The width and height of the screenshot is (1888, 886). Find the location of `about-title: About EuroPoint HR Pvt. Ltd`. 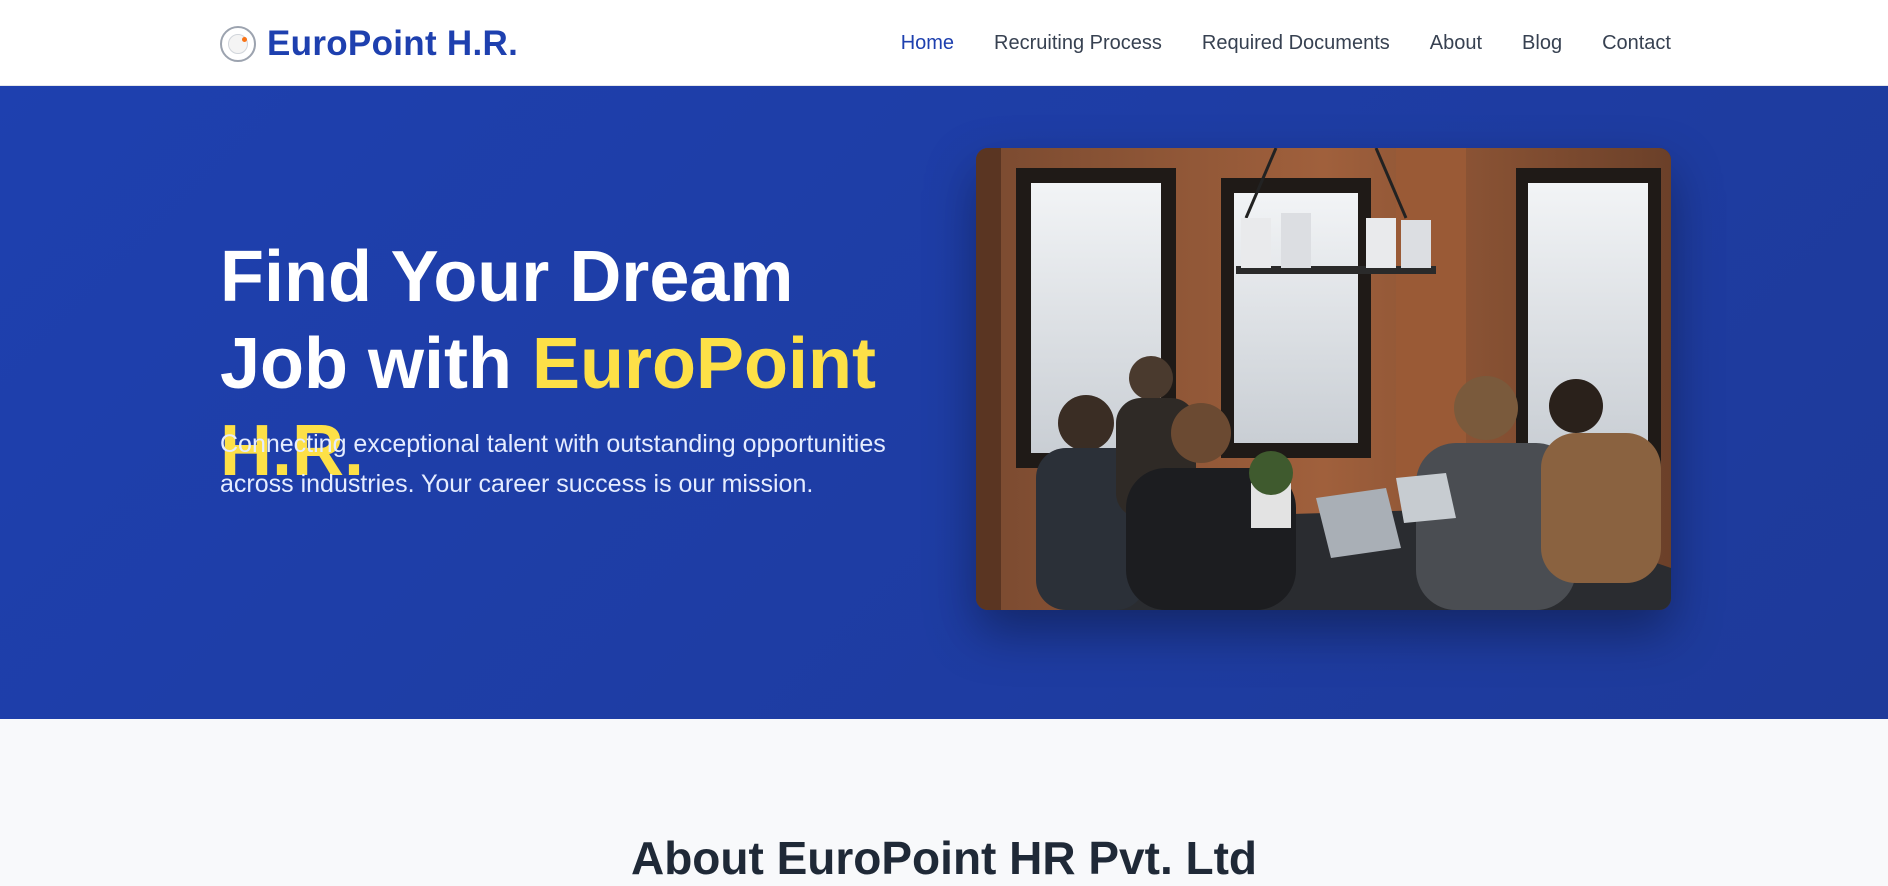

about-title: About EuroPoint HR Pvt. Ltd is located at coordinates (944, 858).